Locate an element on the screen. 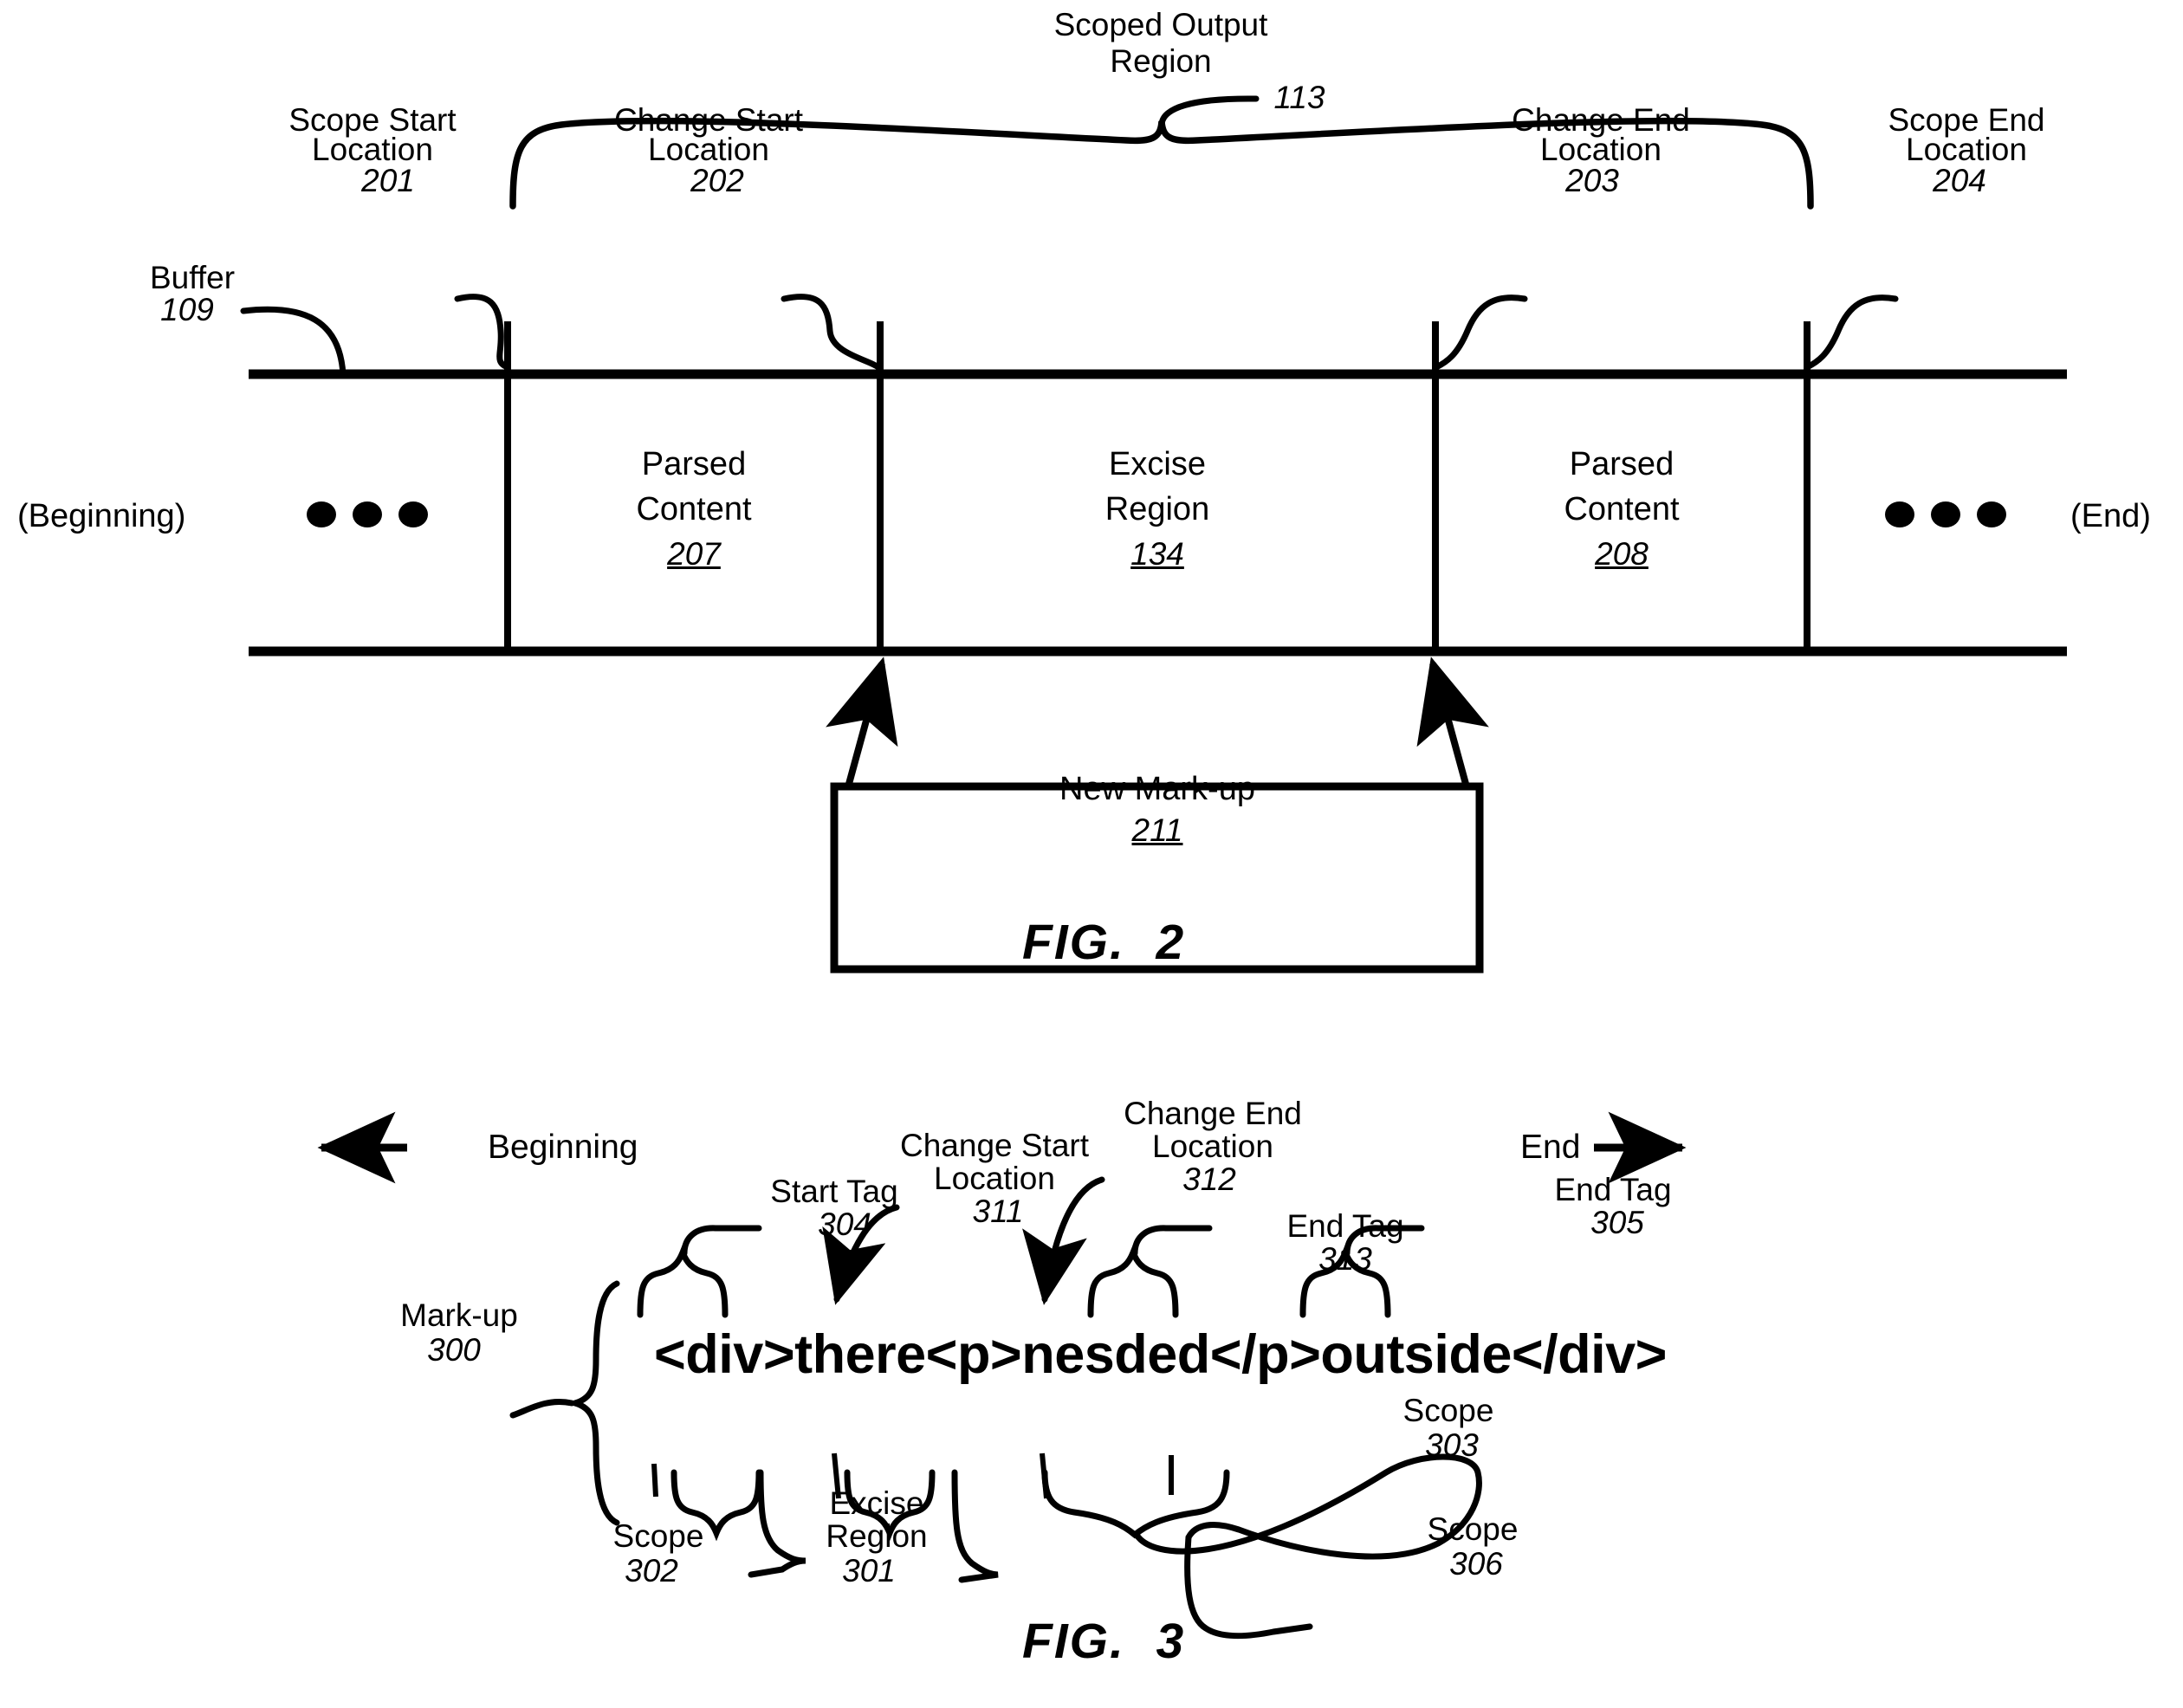 This screenshot has height=1708, width=2183. segment-parsed-content-208-line1: Parsed is located at coordinates (1621, 464).